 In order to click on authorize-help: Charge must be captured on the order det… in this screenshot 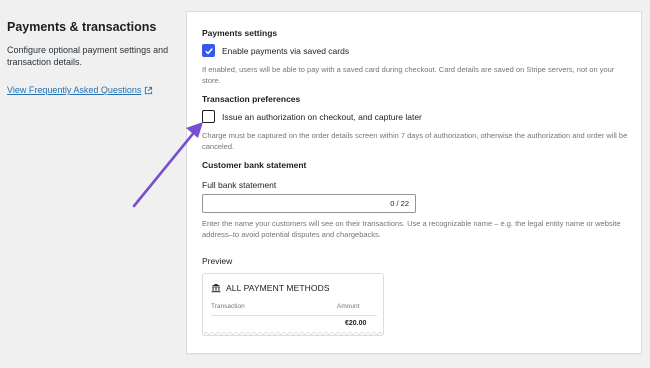, I will do `click(415, 141)`.